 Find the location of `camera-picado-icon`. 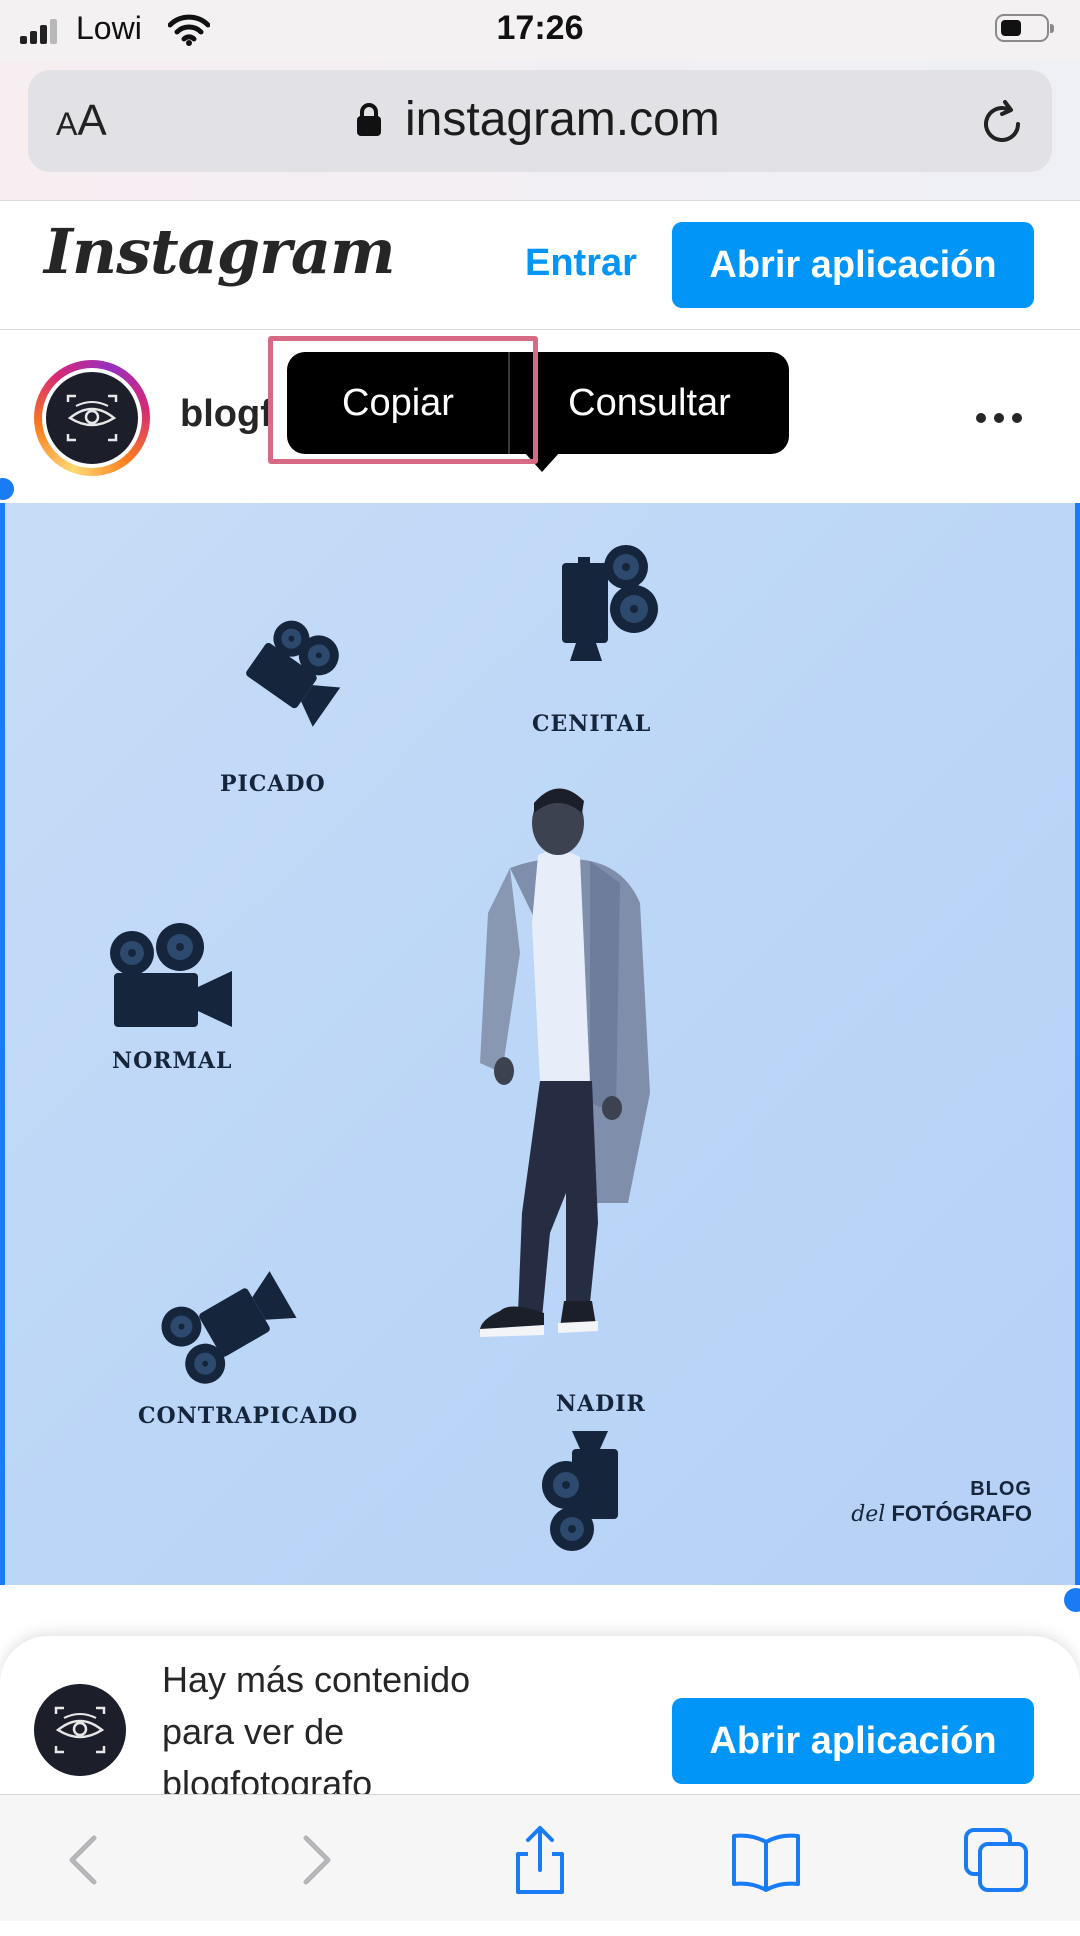

camera-picado-icon is located at coordinates (293, 673).